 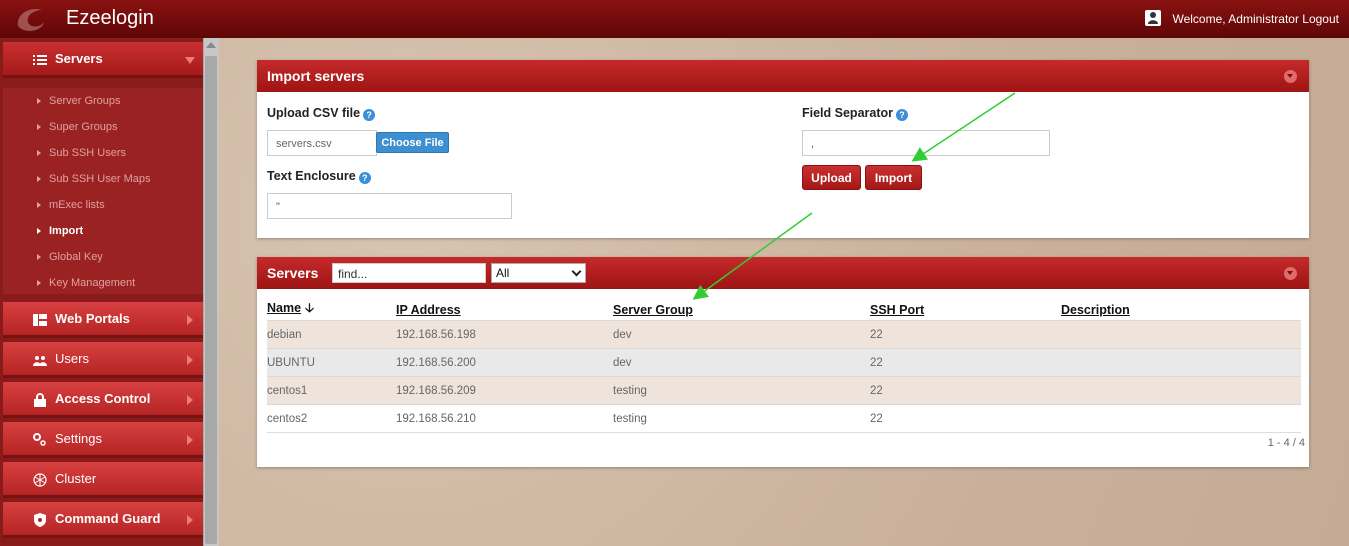 I want to click on sidebar-item-cluster: Cluster, so click(x=103, y=480).